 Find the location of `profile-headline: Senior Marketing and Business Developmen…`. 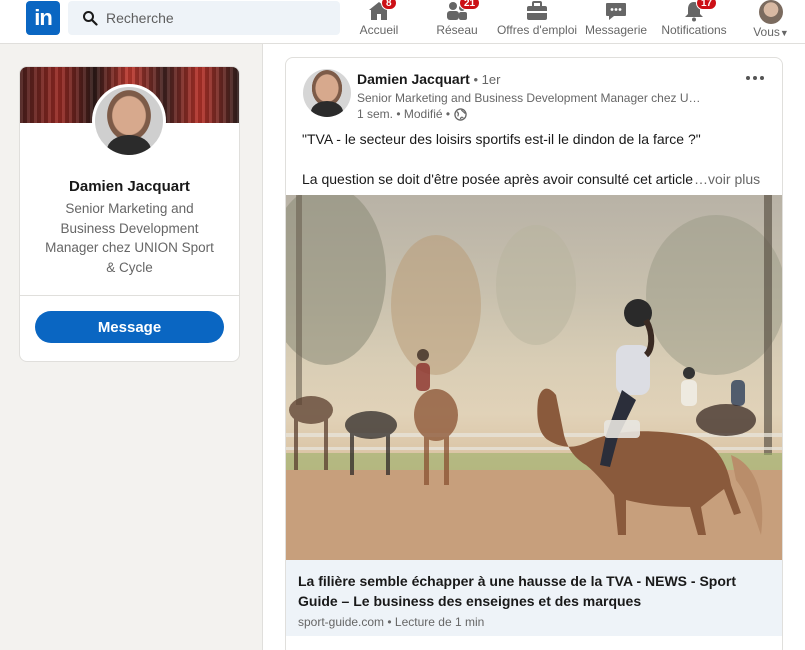

profile-headline: Senior Marketing and Business Developmen… is located at coordinates (129, 238).